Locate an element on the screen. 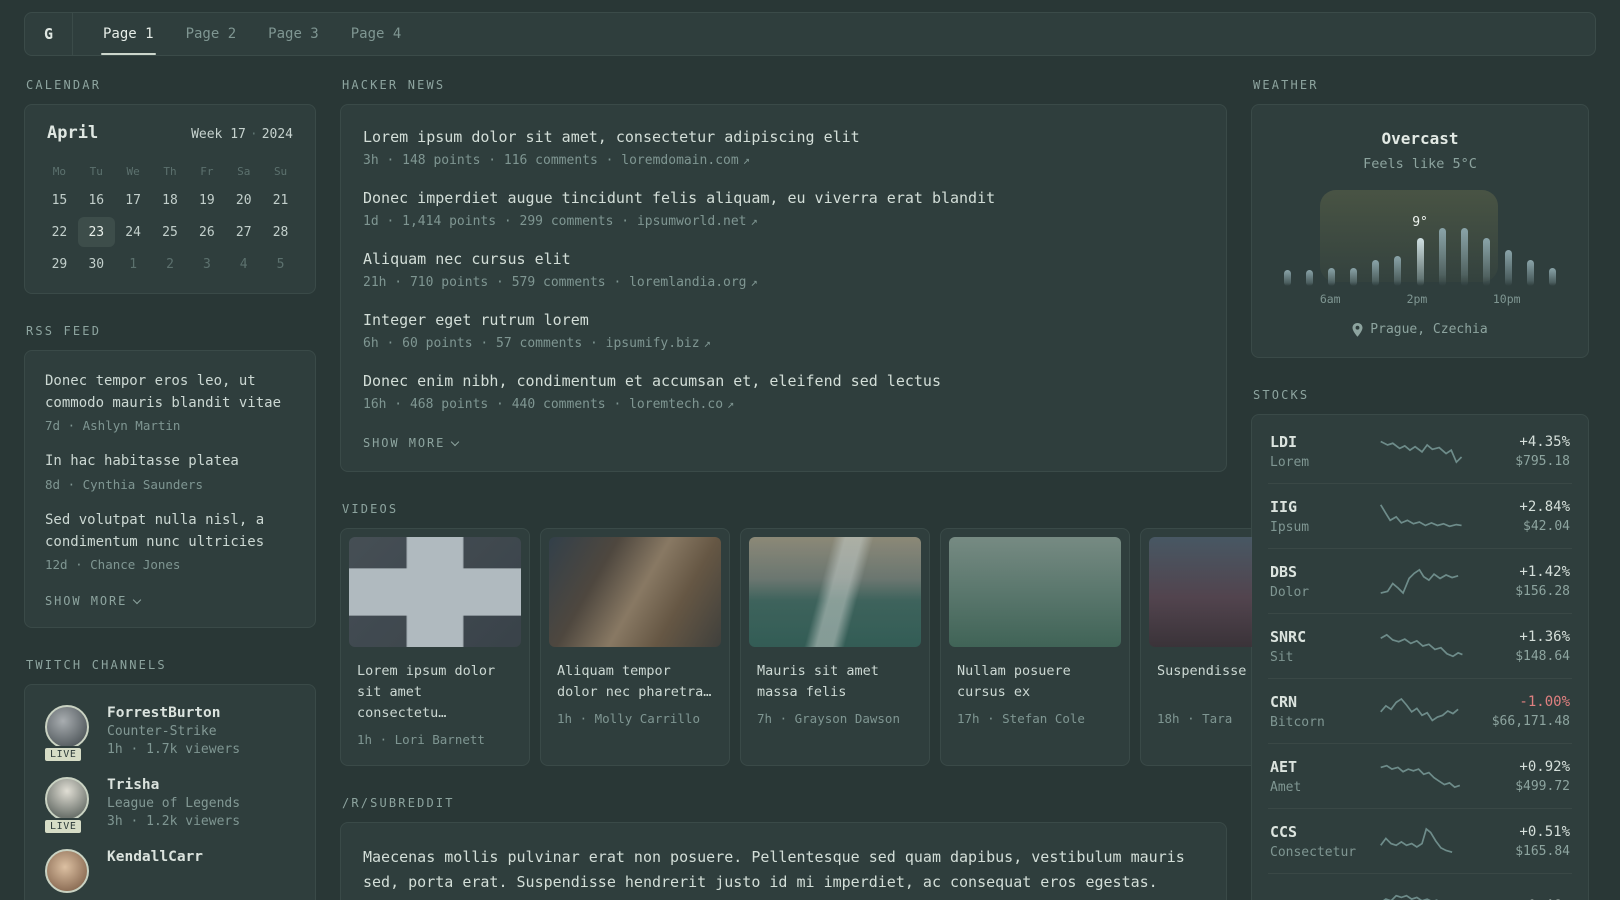 The width and height of the screenshot is (1620, 900). calendar-day: 17 is located at coordinates (133, 200).